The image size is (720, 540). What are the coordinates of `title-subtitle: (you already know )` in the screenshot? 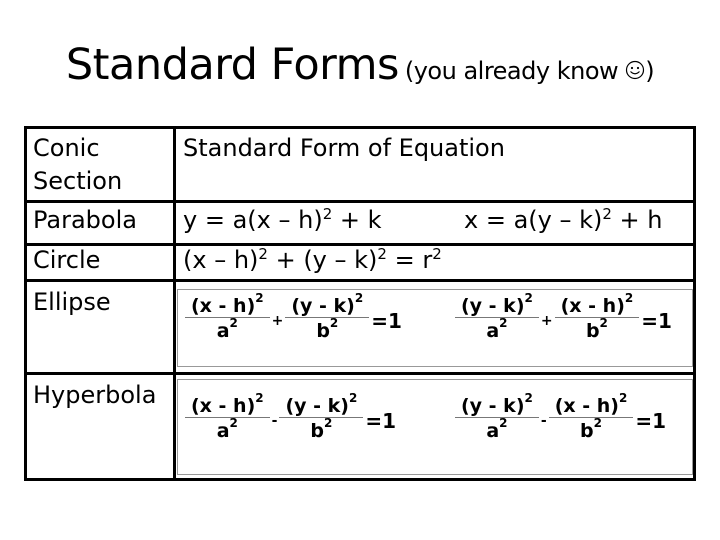 It's located at (529, 71).